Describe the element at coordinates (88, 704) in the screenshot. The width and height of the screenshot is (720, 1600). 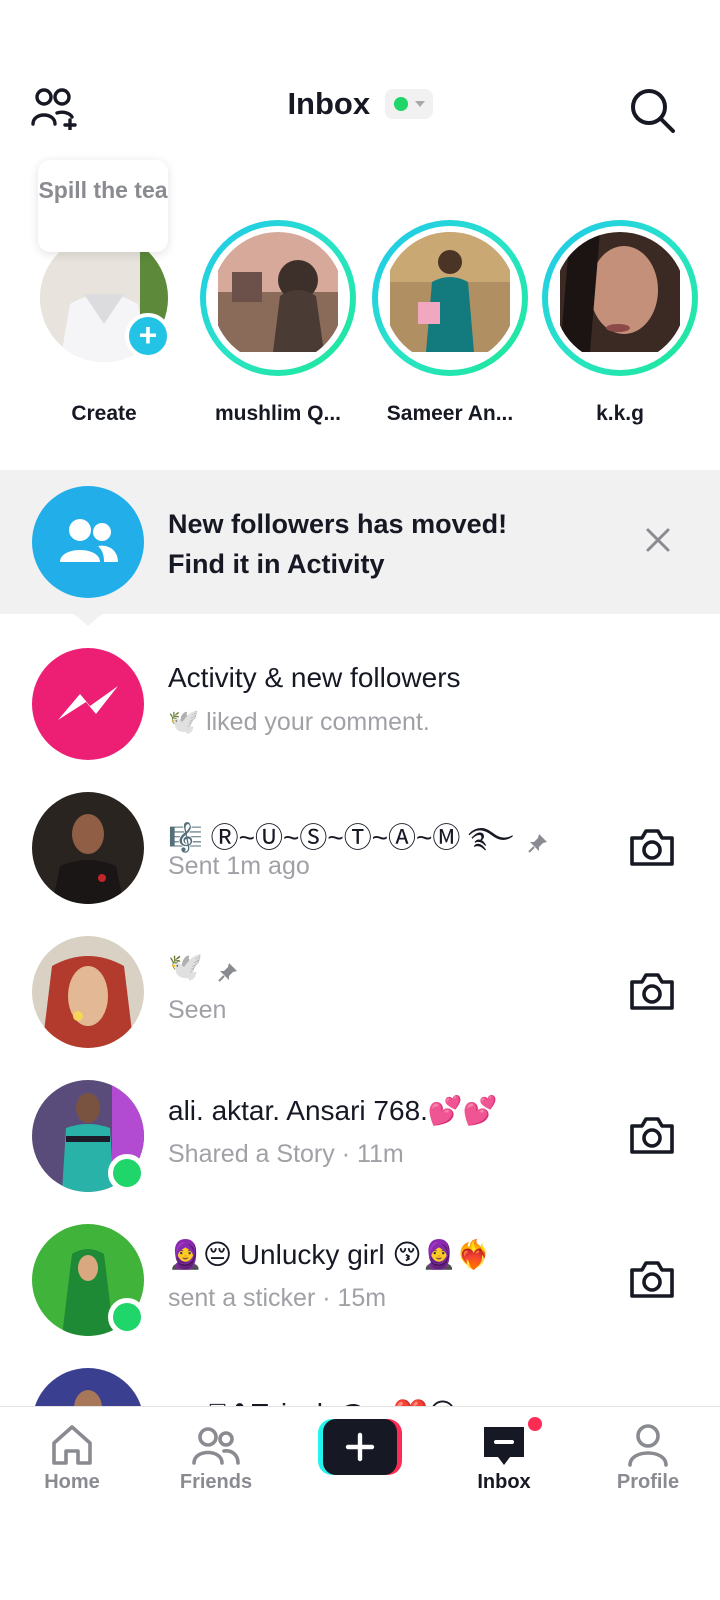
I see `activity-icon` at that location.